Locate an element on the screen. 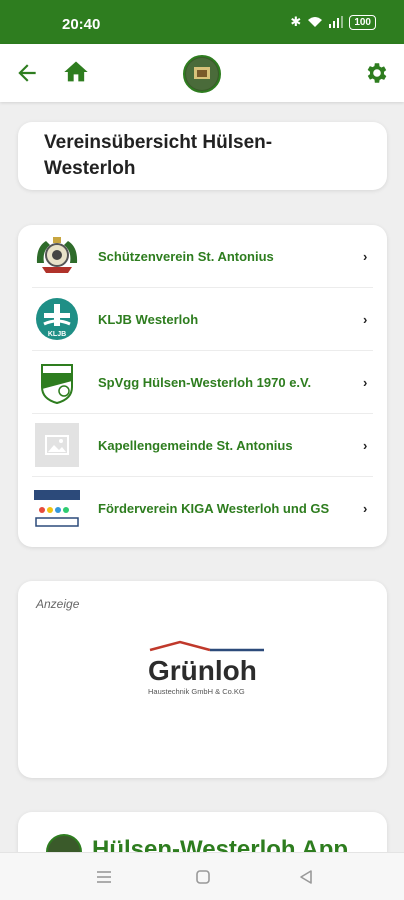  club-item-kapellengemeinde: Kapellengemeinde St. Antonius › is located at coordinates (202, 445).